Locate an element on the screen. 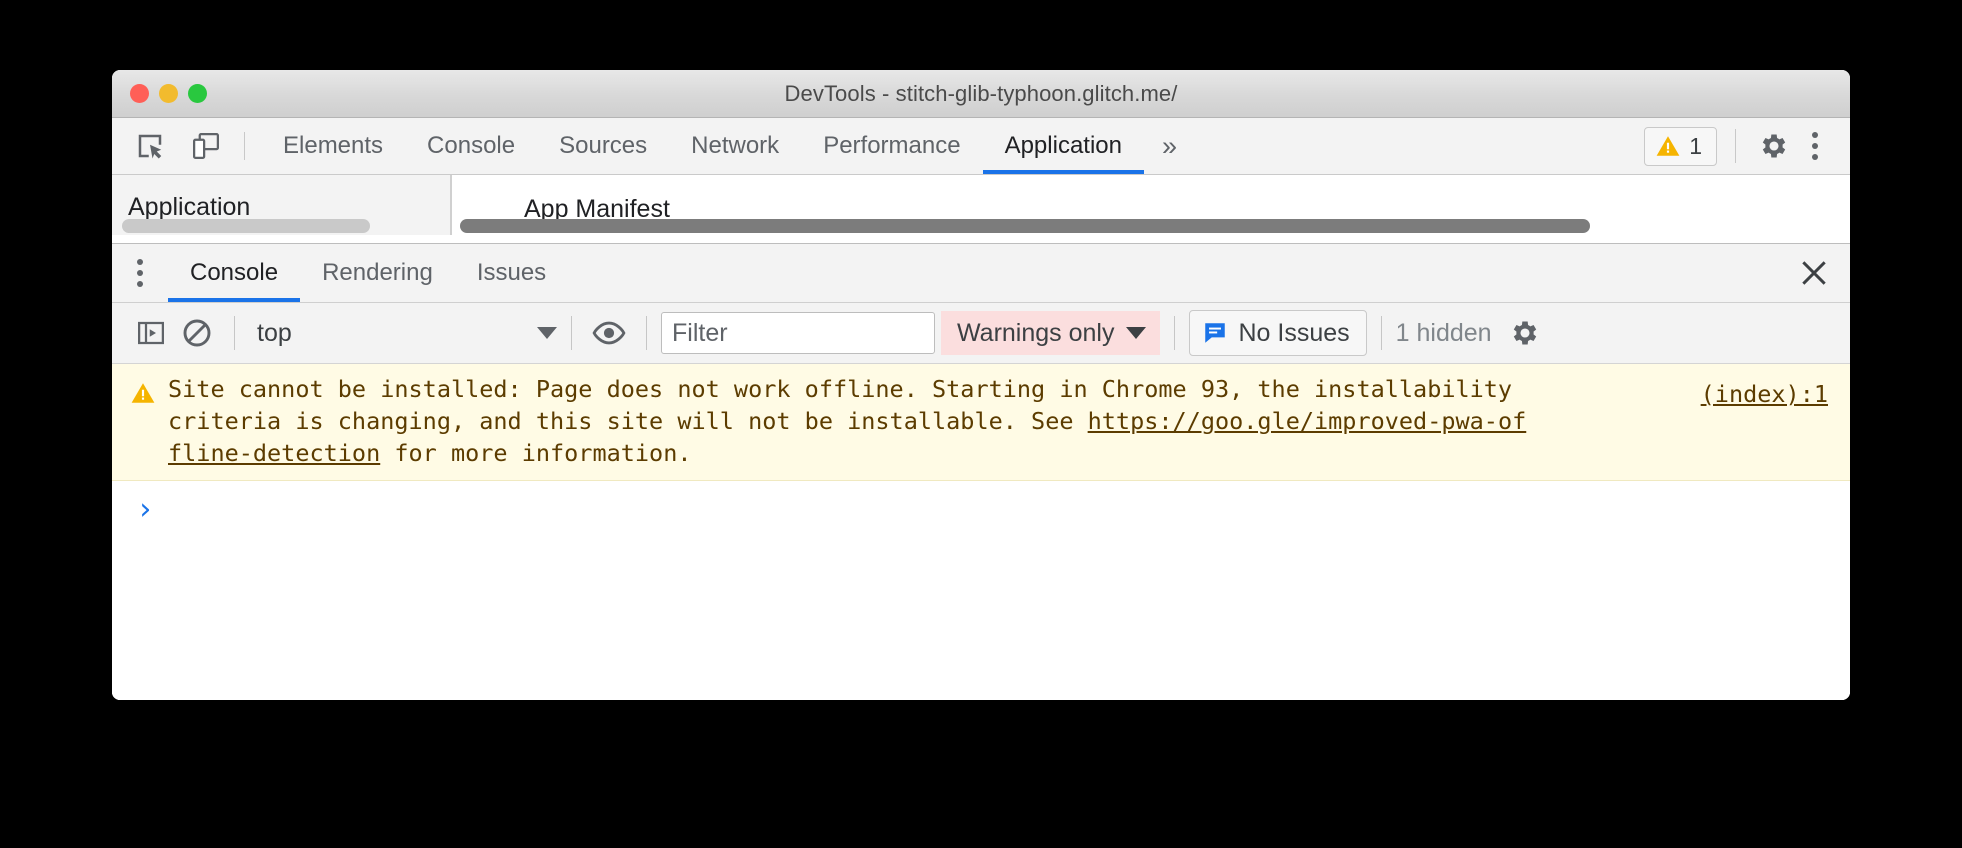 This screenshot has height=848, width=1962. close-window-button is located at coordinates (139, 93).